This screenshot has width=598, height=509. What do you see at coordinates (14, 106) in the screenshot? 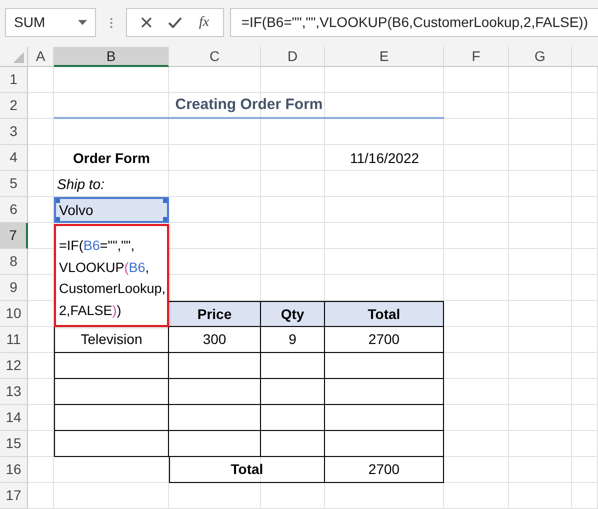
I see `row-header: 2` at bounding box center [14, 106].